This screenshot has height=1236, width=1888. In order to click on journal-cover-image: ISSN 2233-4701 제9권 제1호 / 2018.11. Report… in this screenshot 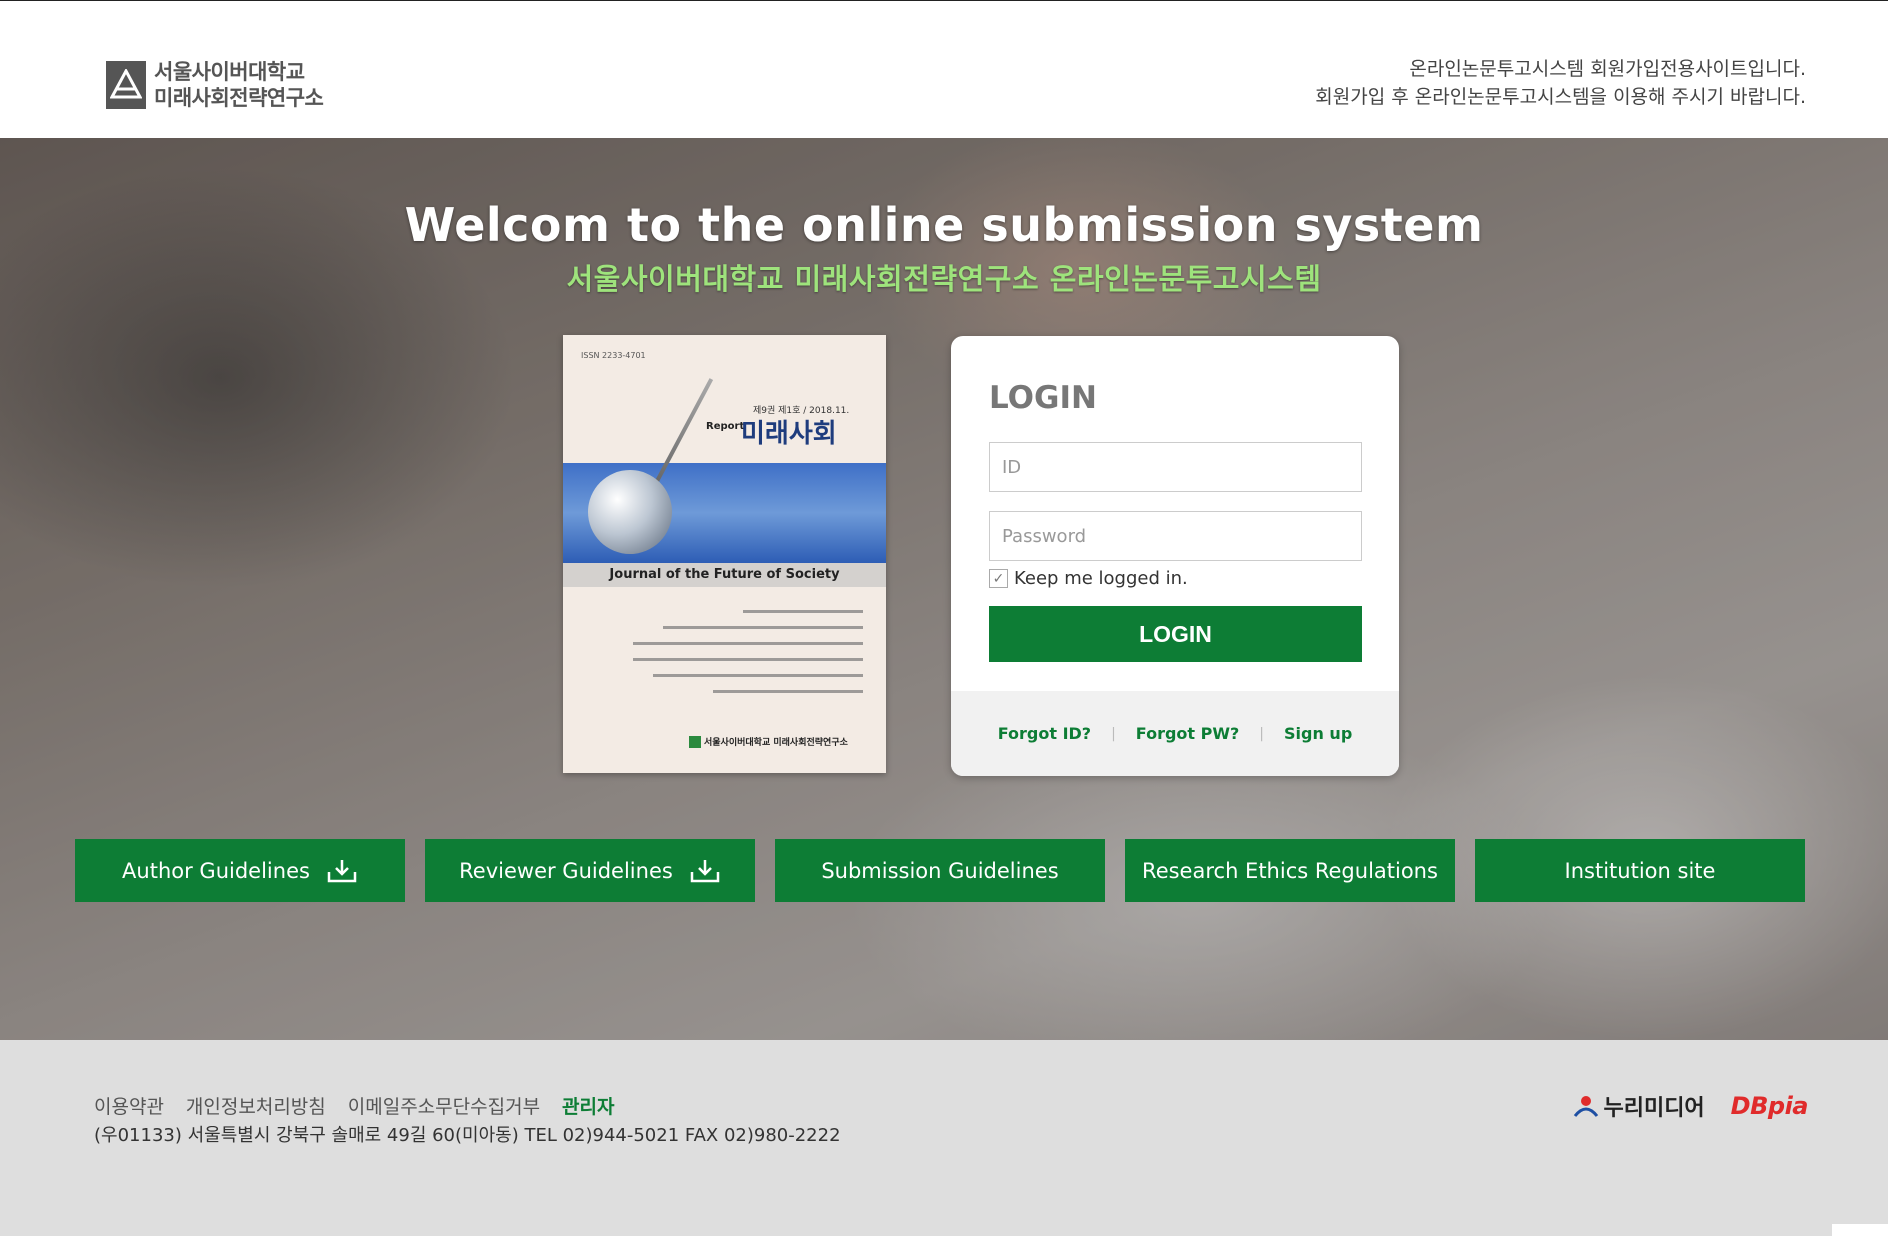, I will do `click(724, 554)`.